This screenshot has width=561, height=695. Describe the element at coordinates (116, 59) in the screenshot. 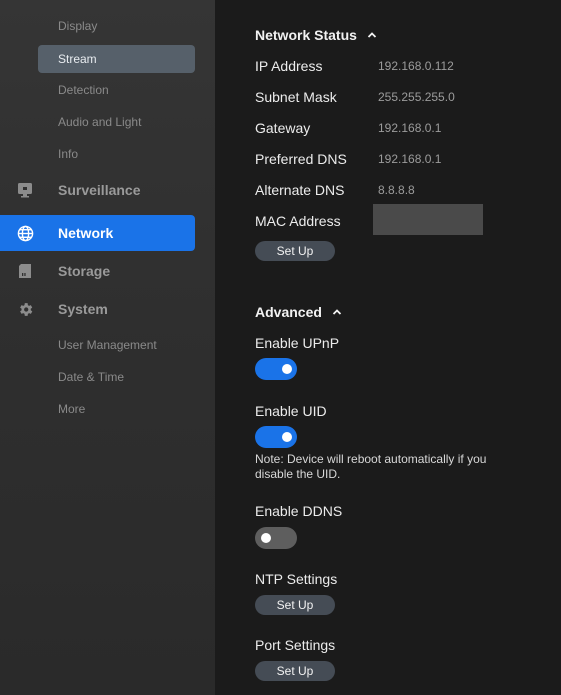

I see `sidebar-item-stream: Stream` at that location.